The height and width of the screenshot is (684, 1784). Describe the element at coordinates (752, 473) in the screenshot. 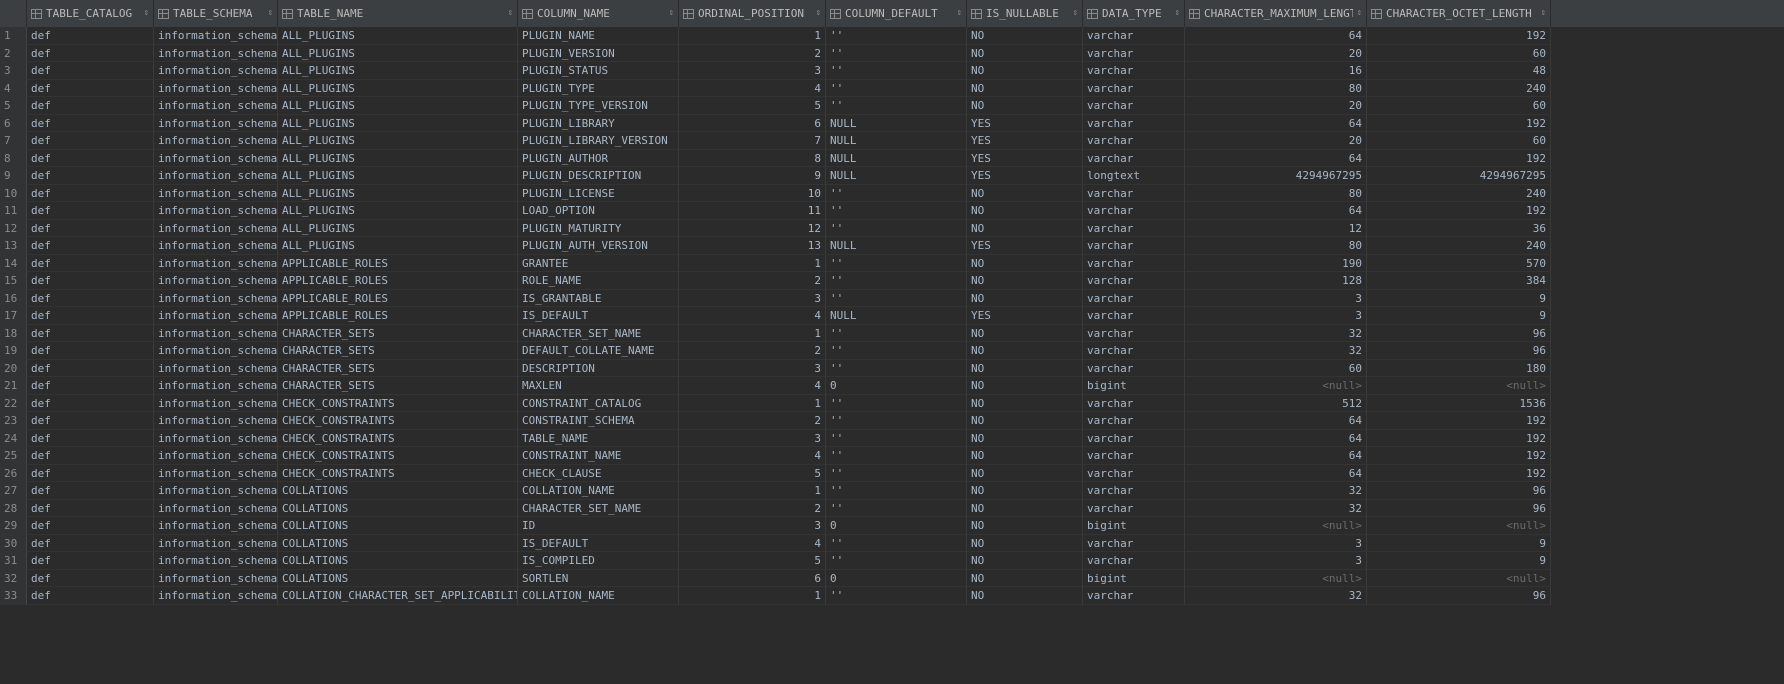

I see `cell-ordinal-position: 5` at that location.